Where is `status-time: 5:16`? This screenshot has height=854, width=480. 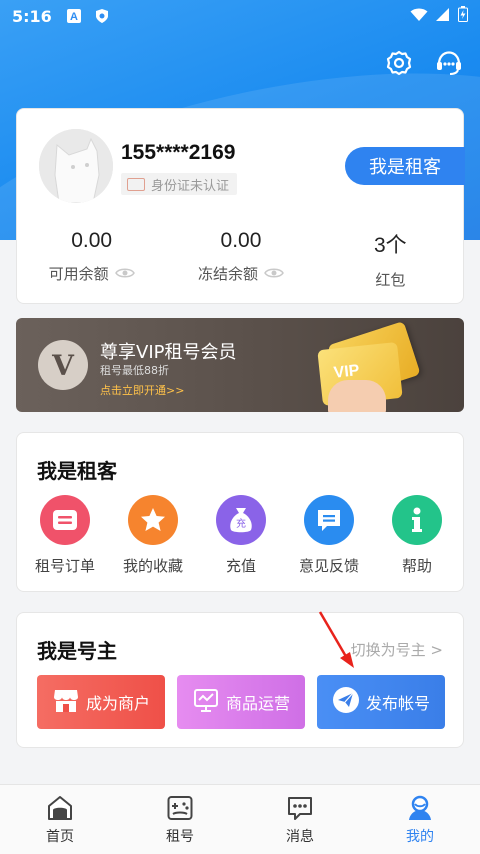
status-time: 5:16 is located at coordinates (32, 16).